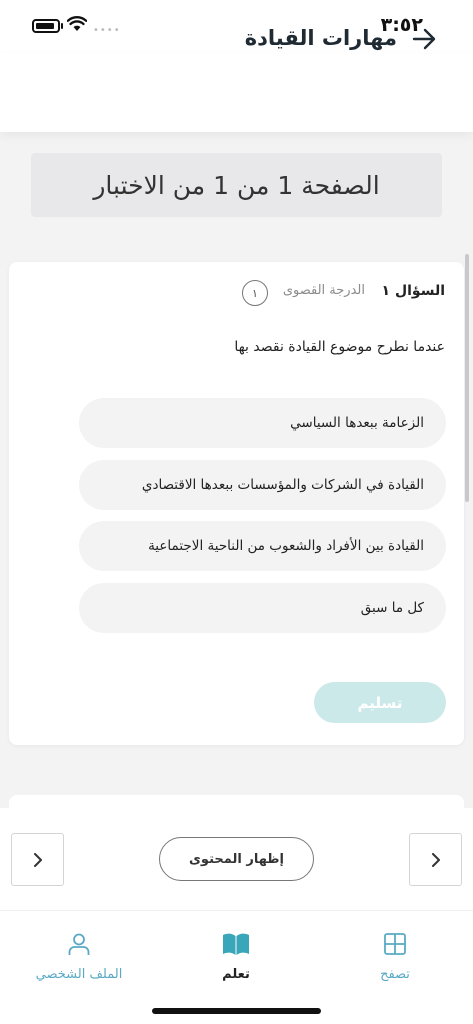 Image resolution: width=473 pixels, height=1024 pixels. What do you see at coordinates (339, 347) in the screenshot?
I see `question-text: عندما نطرح موضوع القيادة نقصد بها` at bounding box center [339, 347].